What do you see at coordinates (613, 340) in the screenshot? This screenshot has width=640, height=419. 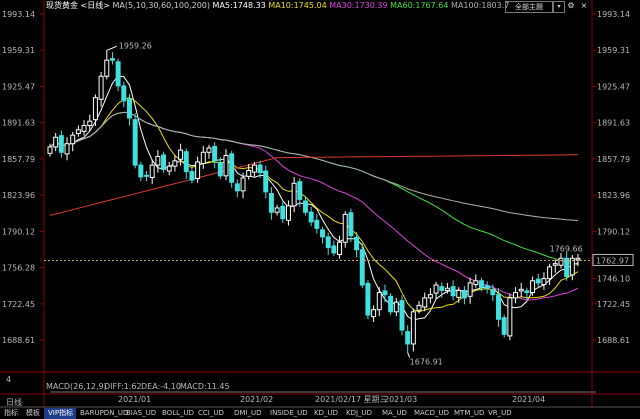 I see `right-price-tick: 1688.61` at bounding box center [613, 340].